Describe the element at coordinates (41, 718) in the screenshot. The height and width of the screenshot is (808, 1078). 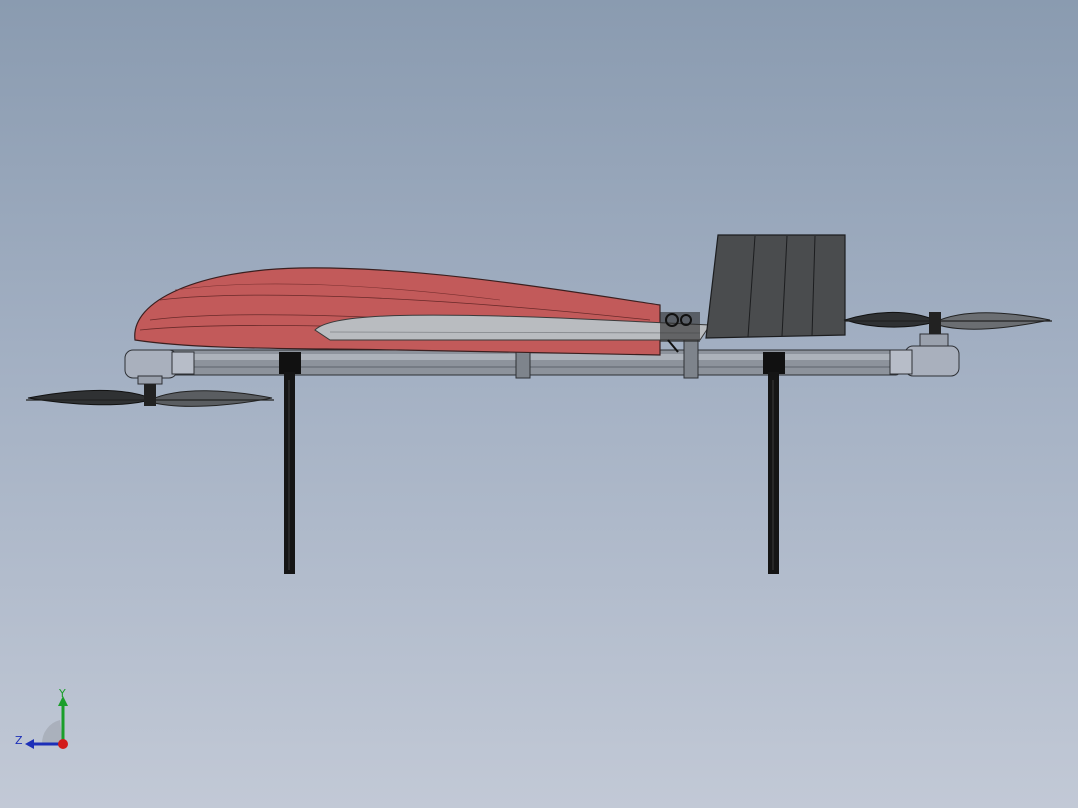
I see `orientation-triad: Y Z` at that location.